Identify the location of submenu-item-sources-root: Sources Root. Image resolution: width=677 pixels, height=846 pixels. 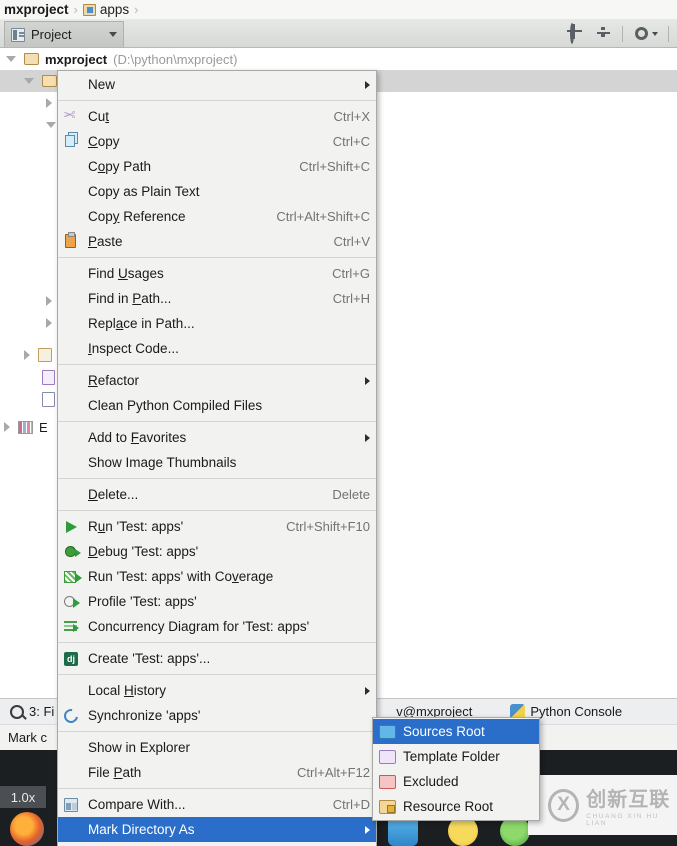
(456, 731).